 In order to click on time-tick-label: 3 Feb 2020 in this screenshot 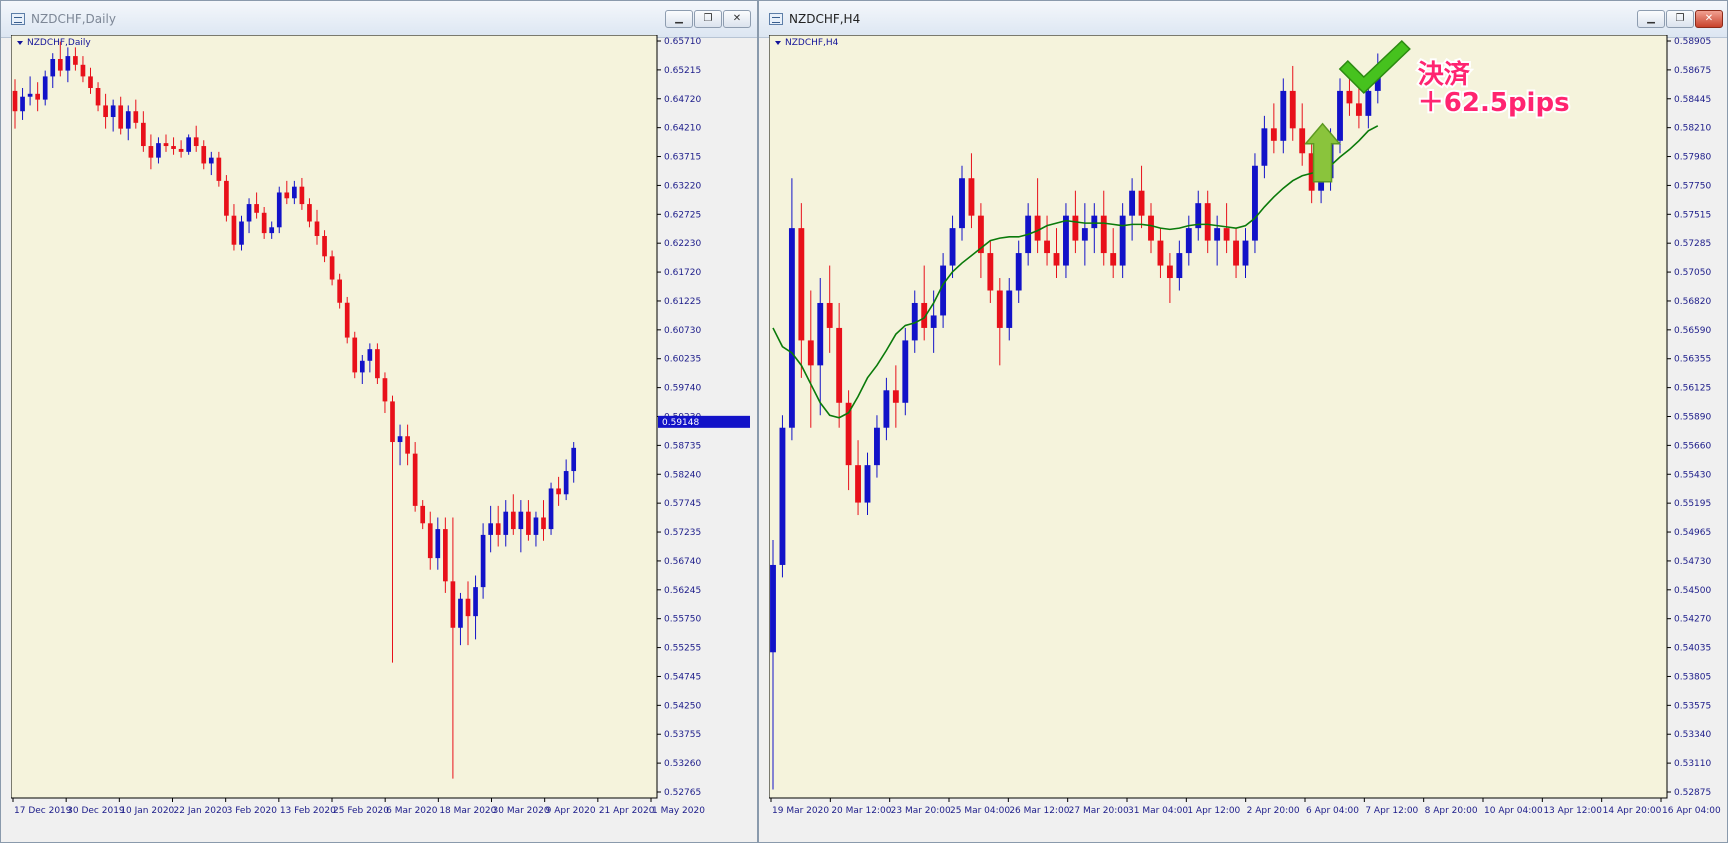, I will do `click(252, 811)`.